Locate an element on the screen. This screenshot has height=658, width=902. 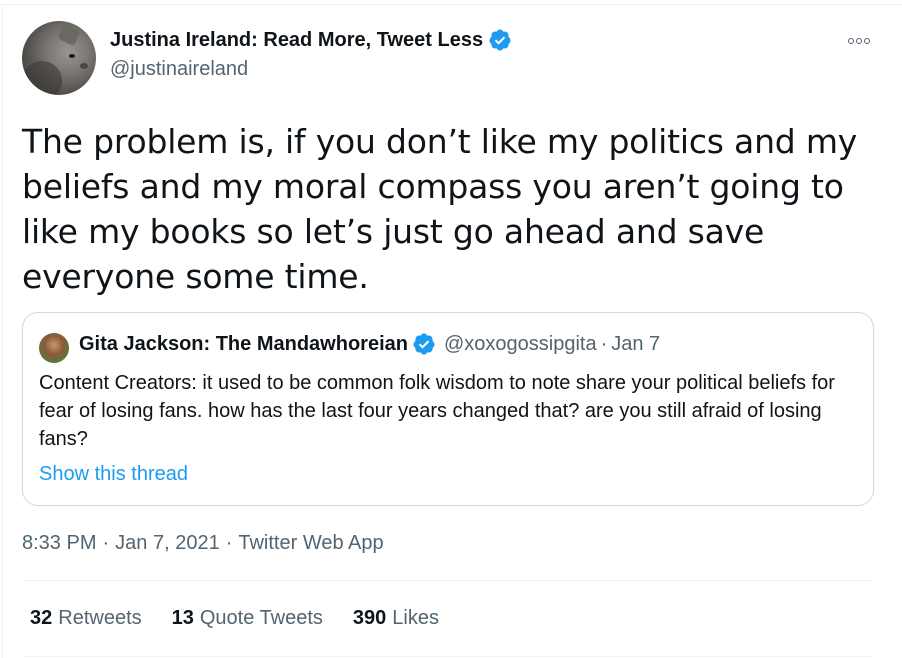
tweet-time: 8:33 PM is located at coordinates (59, 543).